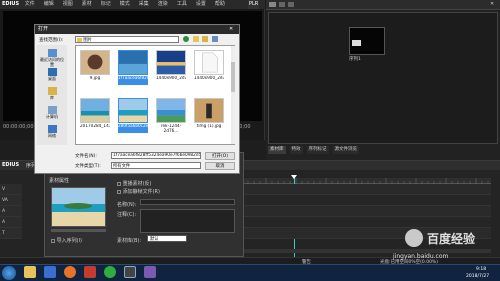 The width and height of the screenshot is (500, 281). What do you see at coordinates (52, 58) in the screenshot?
I see `place-item: 最近访问的位置` at bounding box center [52, 58].